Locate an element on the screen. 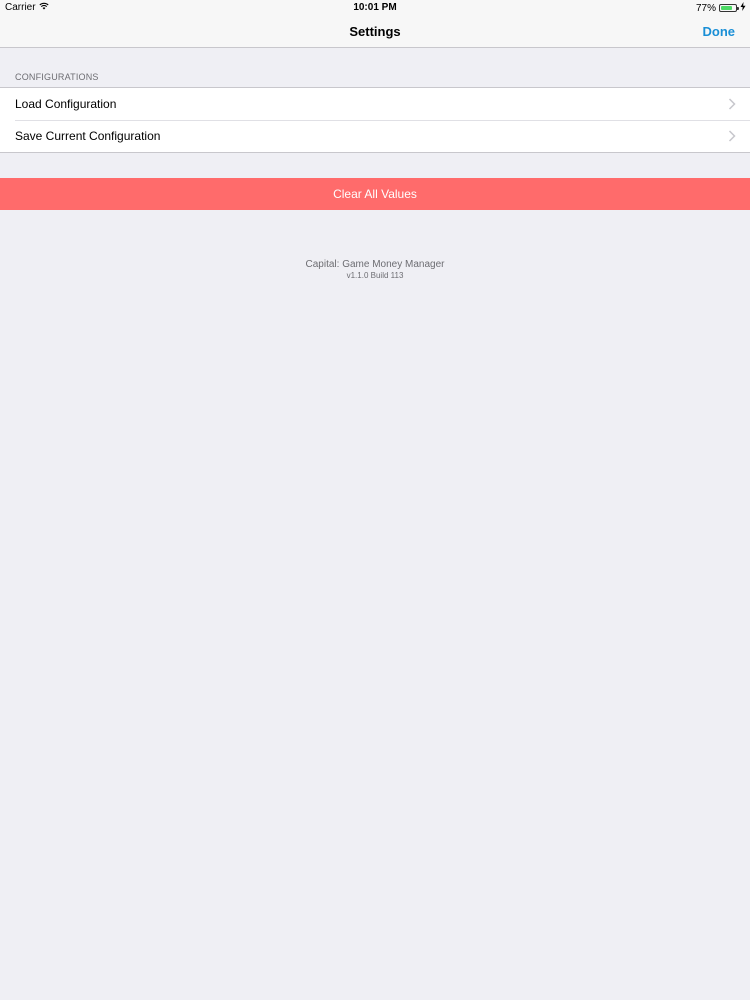 The width and height of the screenshot is (750, 1000). app-version: v1.1.0 Build 113 is located at coordinates (375, 275).